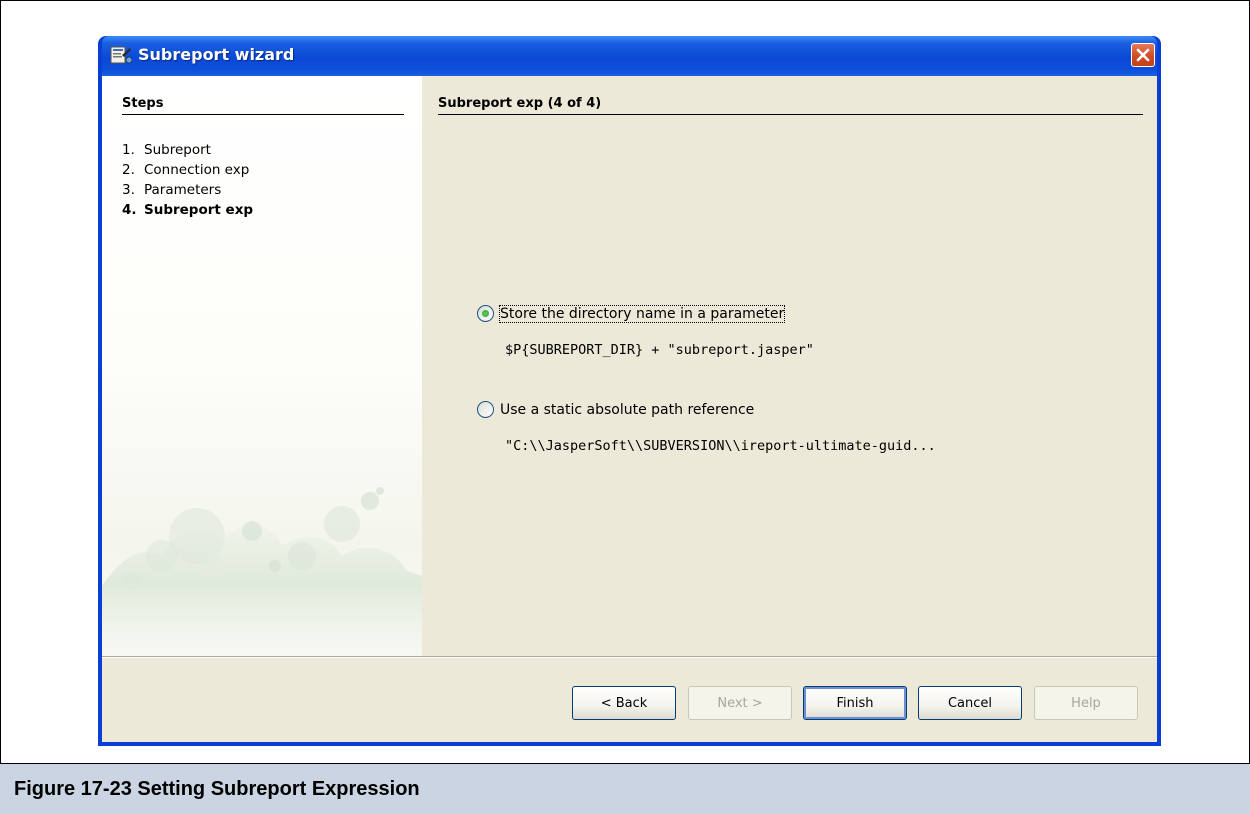 The width and height of the screenshot is (1250, 814). I want to click on static-path-label: Use a static absolute path reference, so click(627, 410).